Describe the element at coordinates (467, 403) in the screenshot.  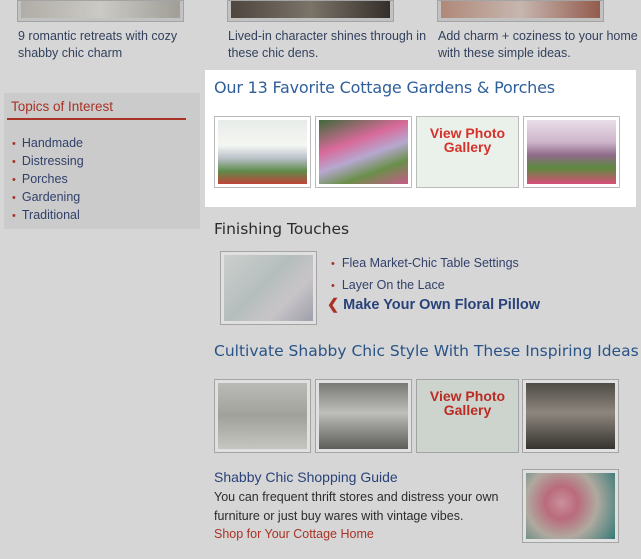
I see `cultivate-view-gallery-label: View Photo Gallery` at that location.